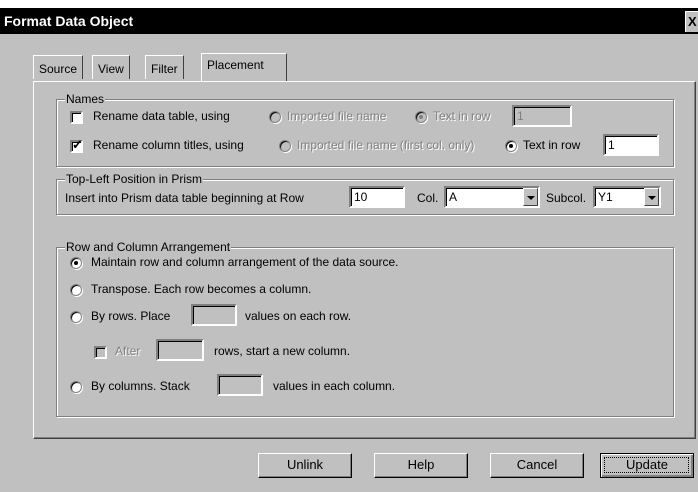  I want to click on close-icon: X, so click(692, 21).